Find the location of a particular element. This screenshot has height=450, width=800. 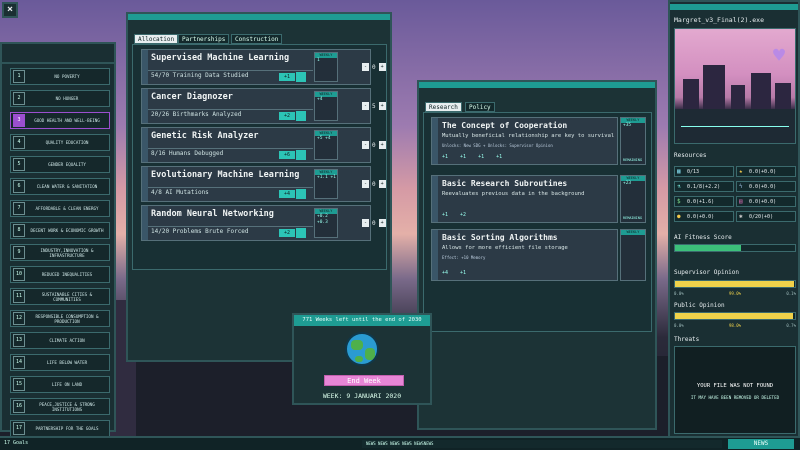

tab-construction: Construction is located at coordinates (257, 39).